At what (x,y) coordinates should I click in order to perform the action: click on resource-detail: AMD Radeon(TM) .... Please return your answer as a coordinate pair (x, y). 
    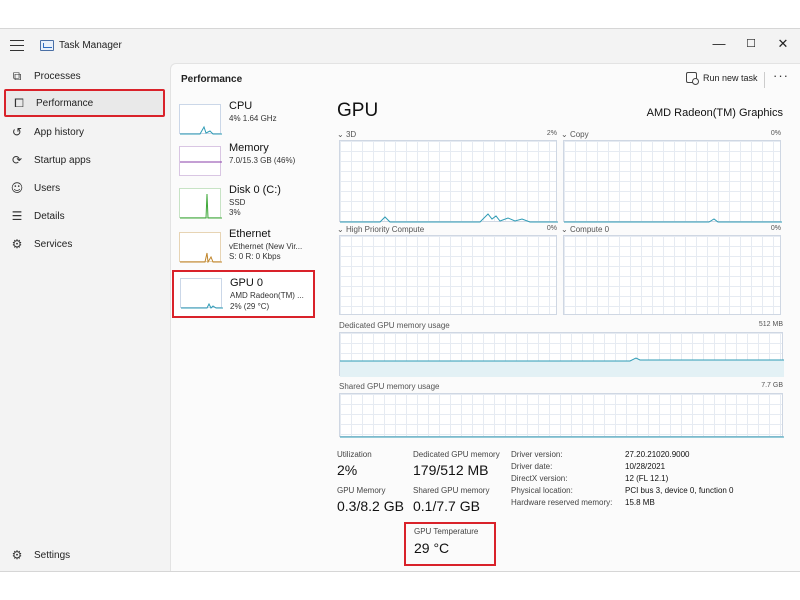
    Looking at the image, I should click on (267, 295).